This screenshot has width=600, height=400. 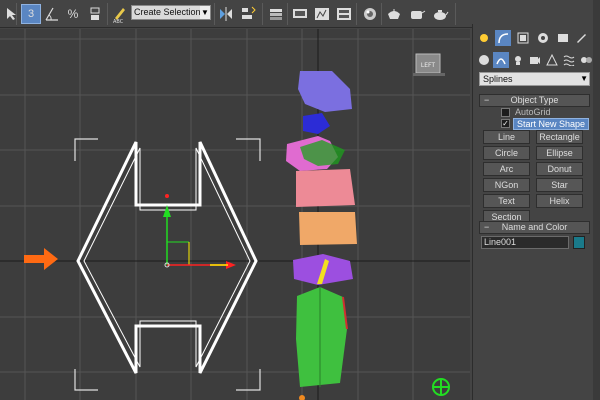 I want to click on green-object, so click(x=321, y=337).